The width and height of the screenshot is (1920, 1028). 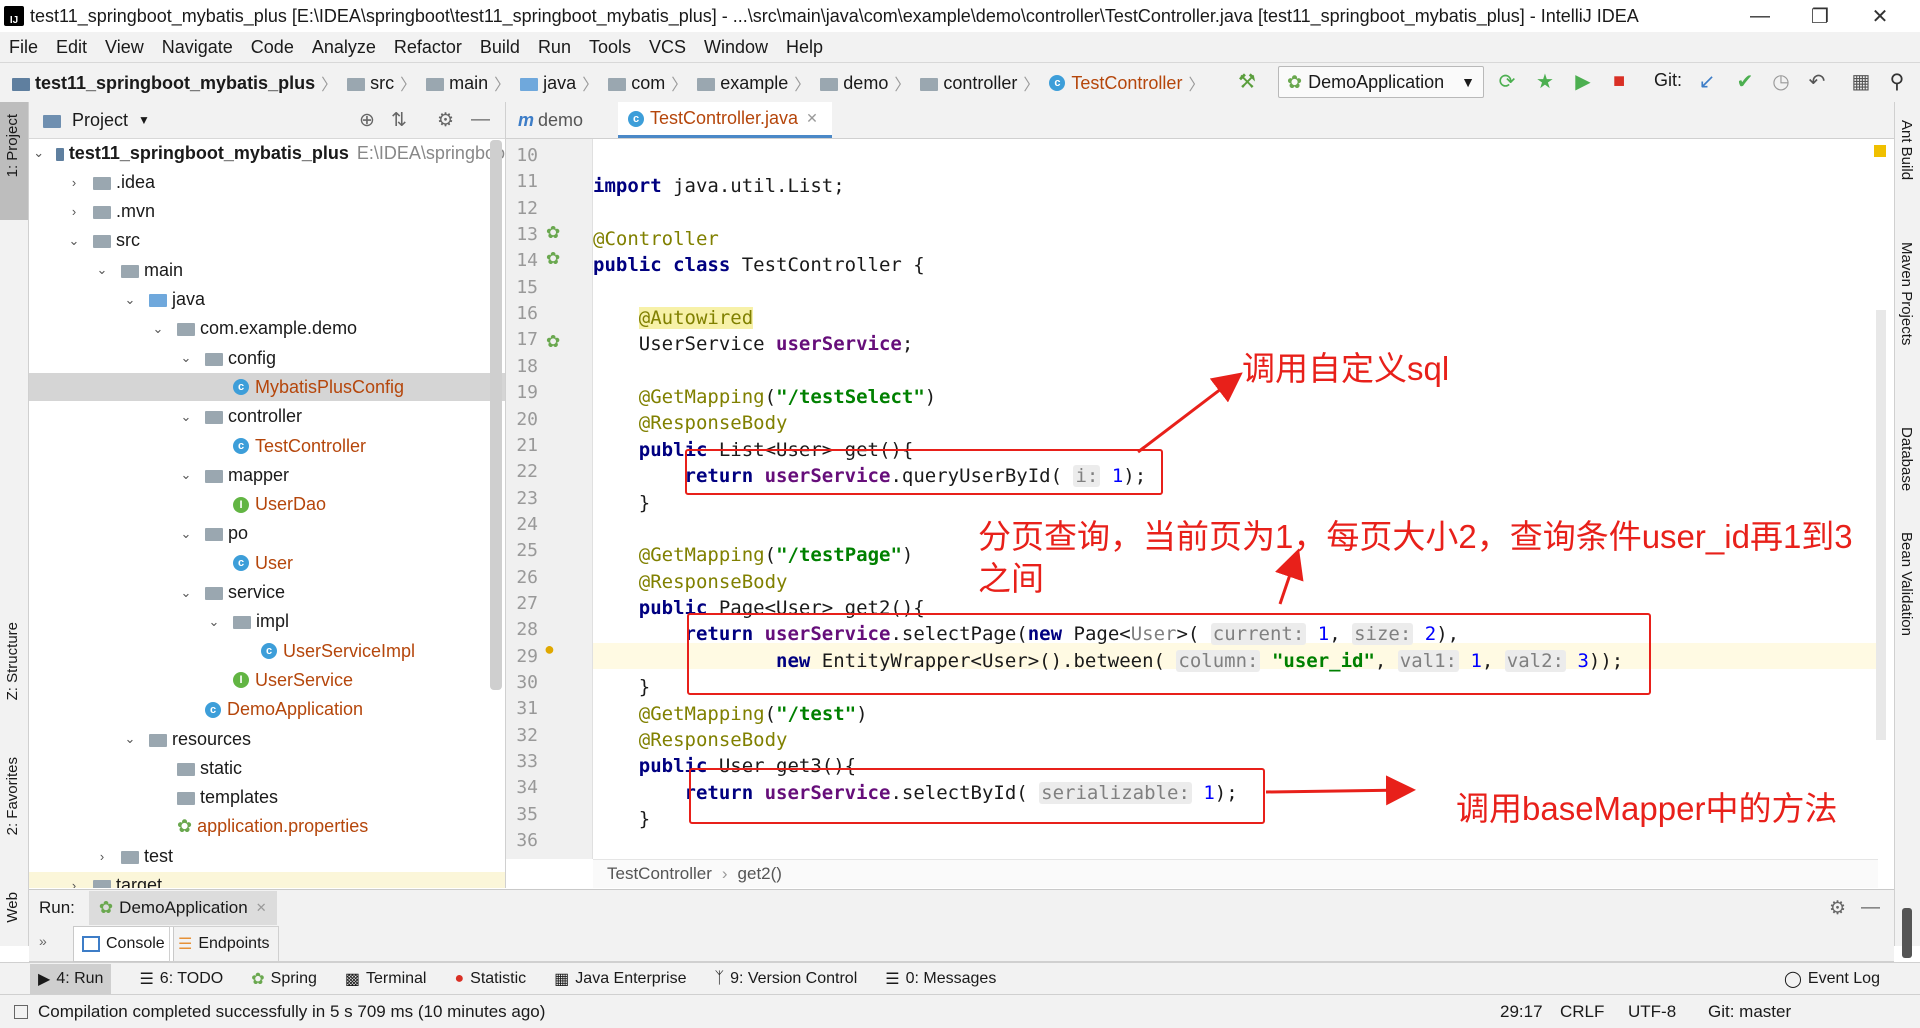 What do you see at coordinates (794, 978) in the screenshot?
I see `tool-label: 9: Version Control` at bounding box center [794, 978].